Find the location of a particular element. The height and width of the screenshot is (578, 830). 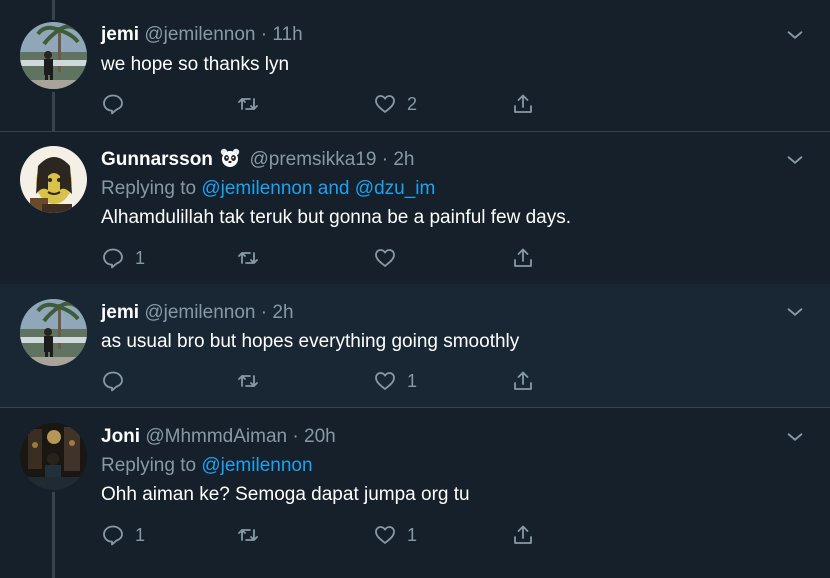

like-count: 2 is located at coordinates (412, 103).